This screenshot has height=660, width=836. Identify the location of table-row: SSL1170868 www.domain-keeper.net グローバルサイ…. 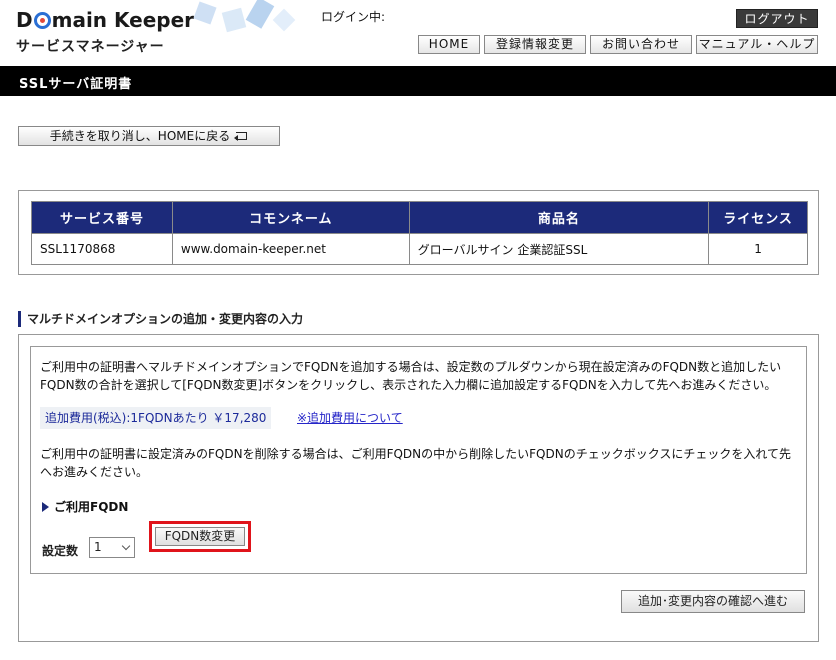
(419, 249).